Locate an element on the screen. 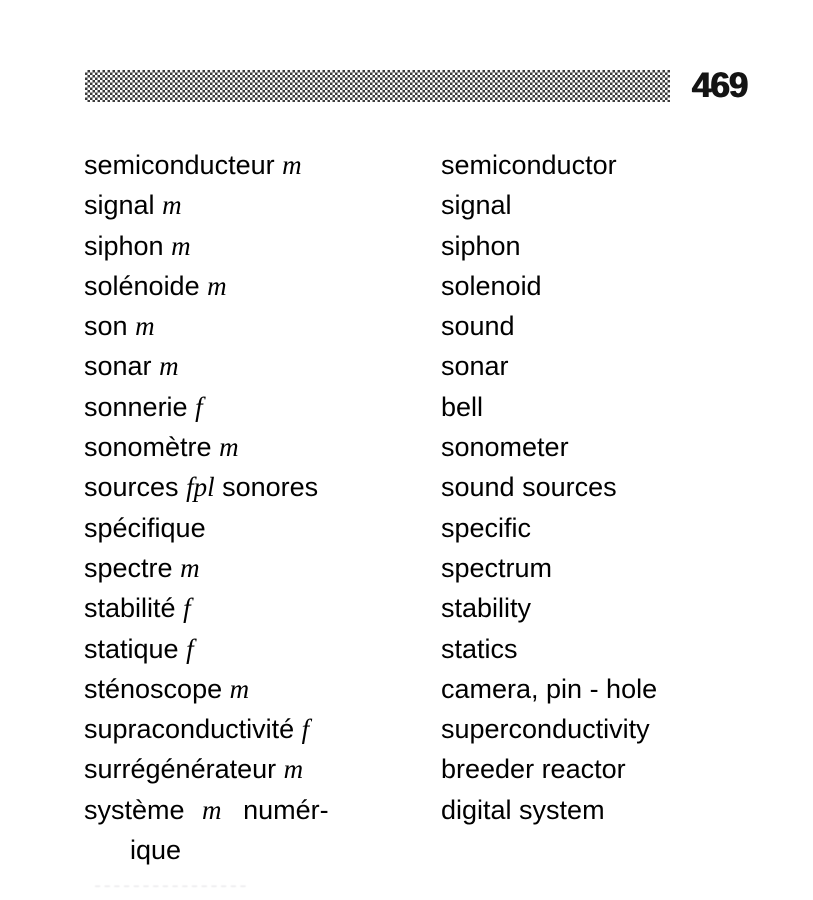 The height and width of the screenshot is (900, 813). english-translation: camera, pin - hole is located at coordinates (549, 688).